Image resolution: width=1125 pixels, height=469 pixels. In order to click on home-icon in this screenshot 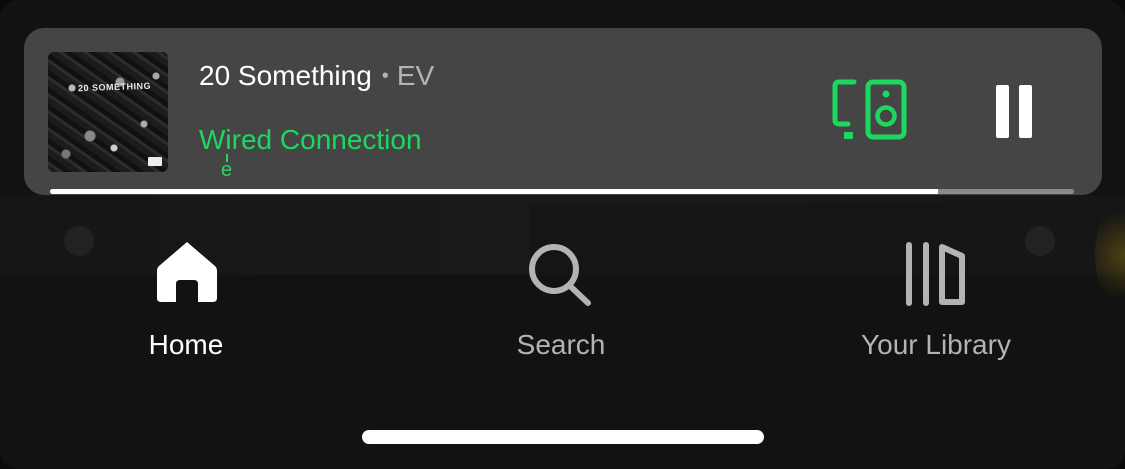, I will do `click(187, 272)`.